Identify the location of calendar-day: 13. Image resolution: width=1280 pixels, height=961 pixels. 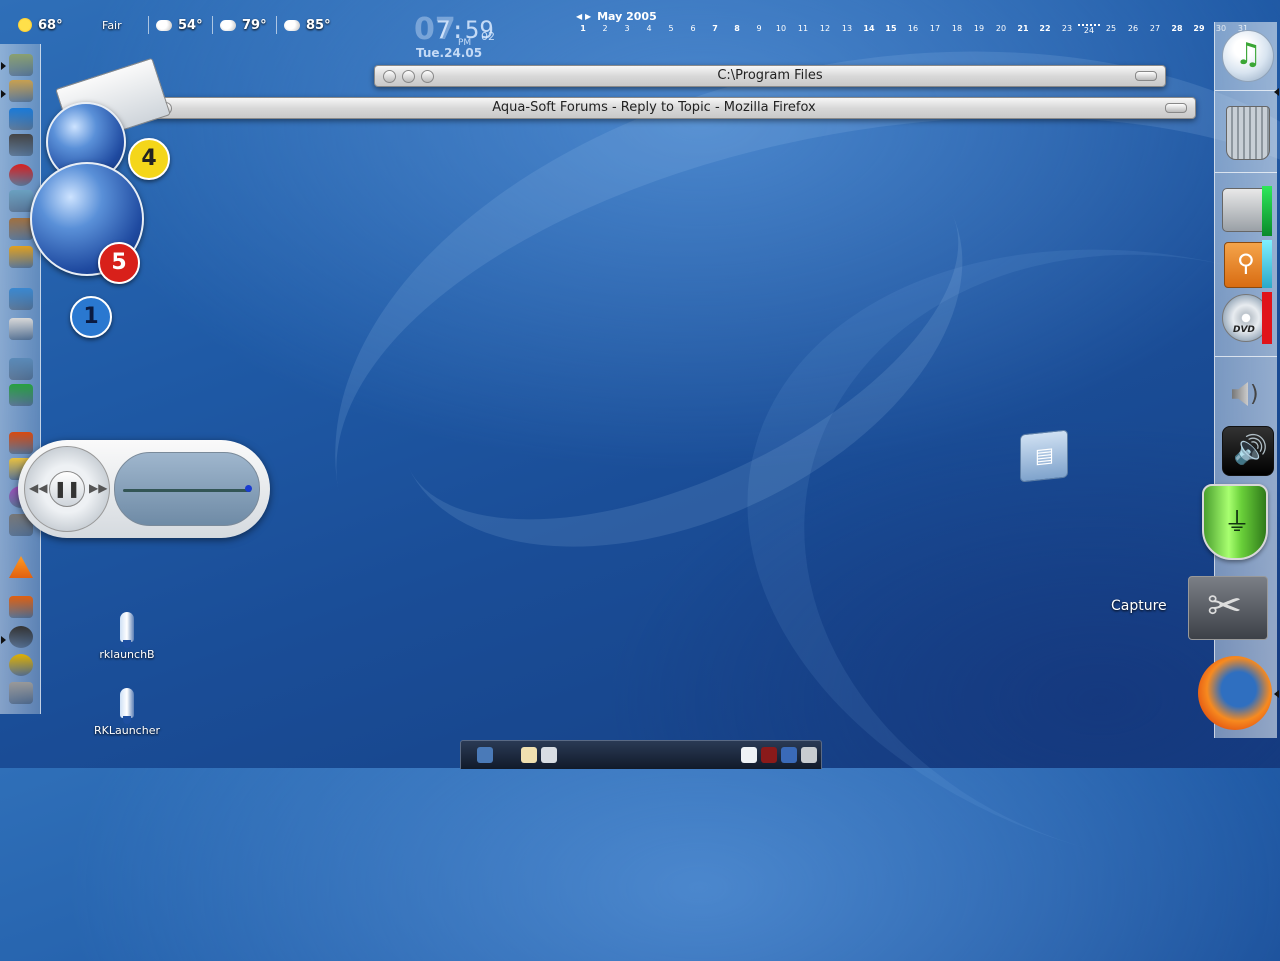
(847, 29).